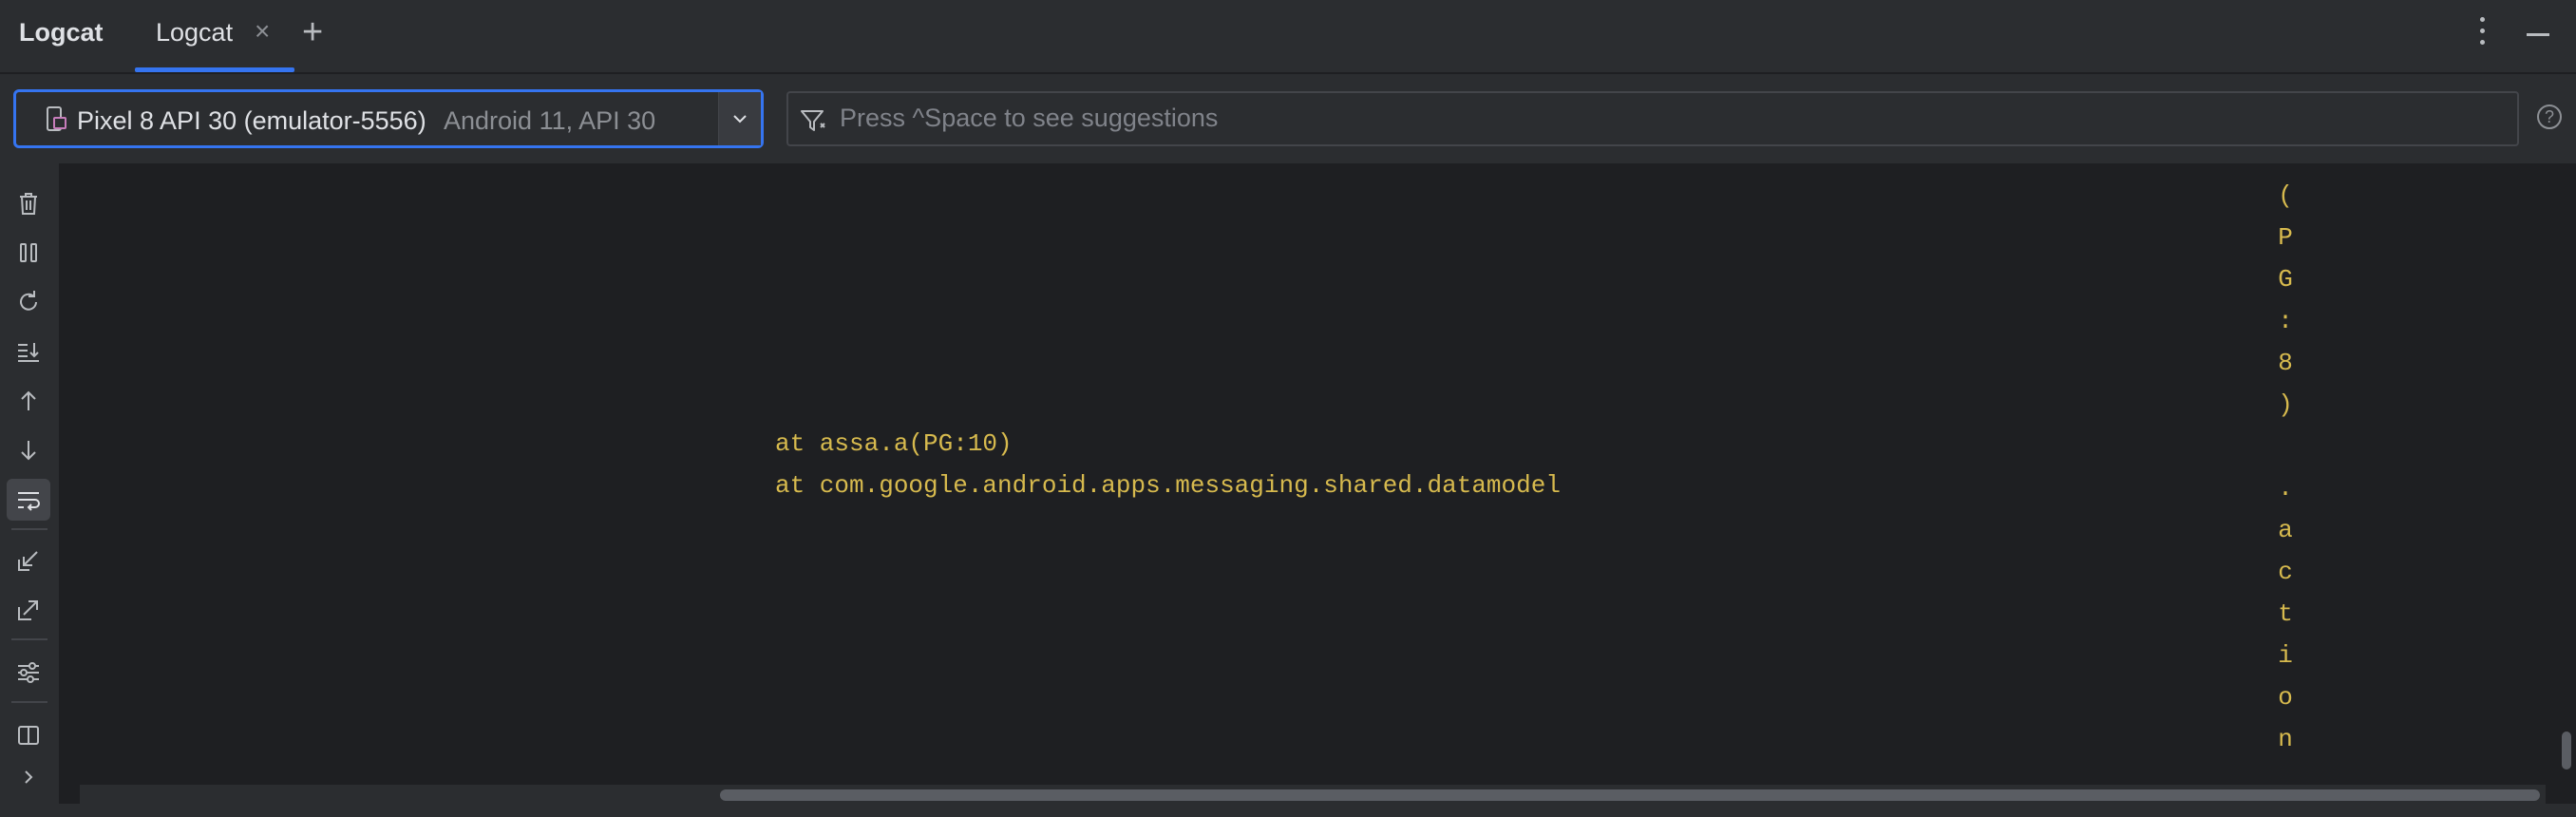 This screenshot has width=2576, height=817. I want to click on export-icon, so click(28, 610).